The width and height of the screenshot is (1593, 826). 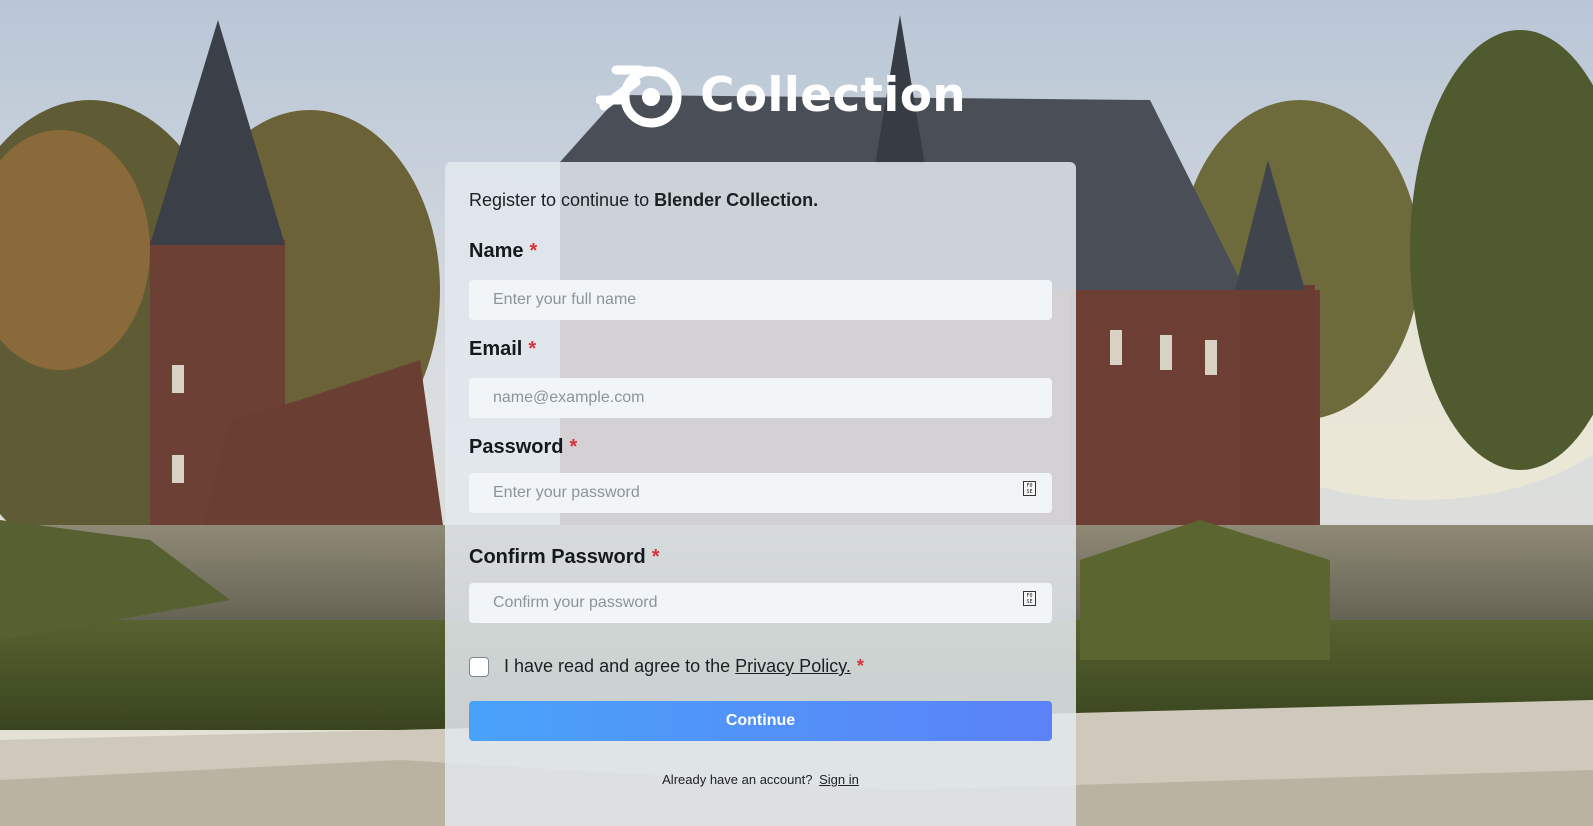 I want to click on confirm-password-input, so click(x=760, y=603).